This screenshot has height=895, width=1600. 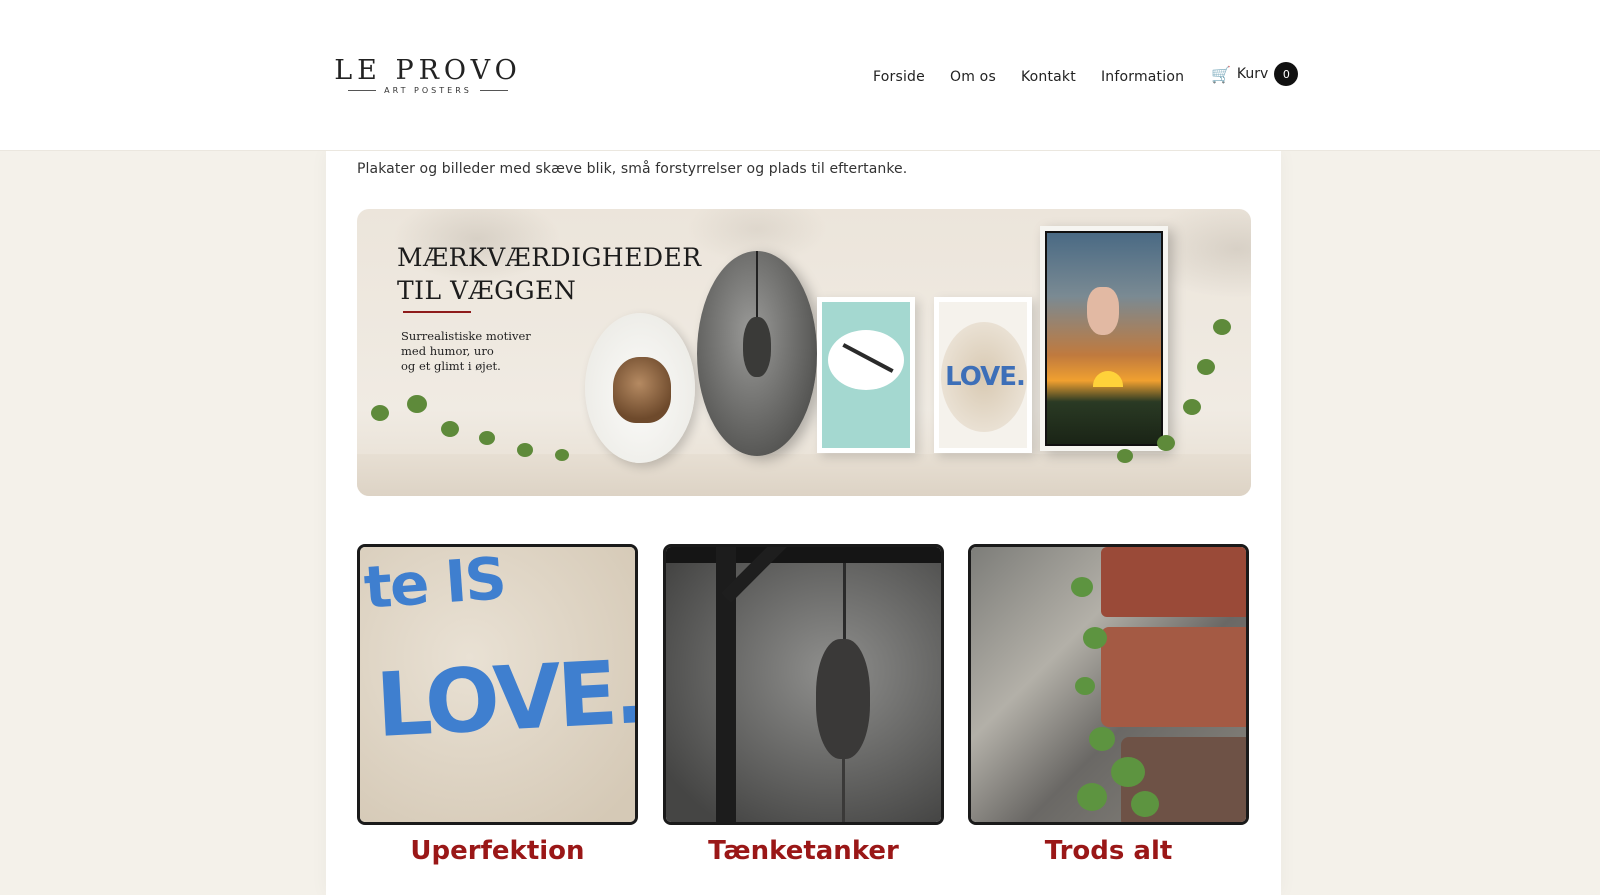 I want to click on hero-sub-line: og et glimt i øjet., so click(x=451, y=366).